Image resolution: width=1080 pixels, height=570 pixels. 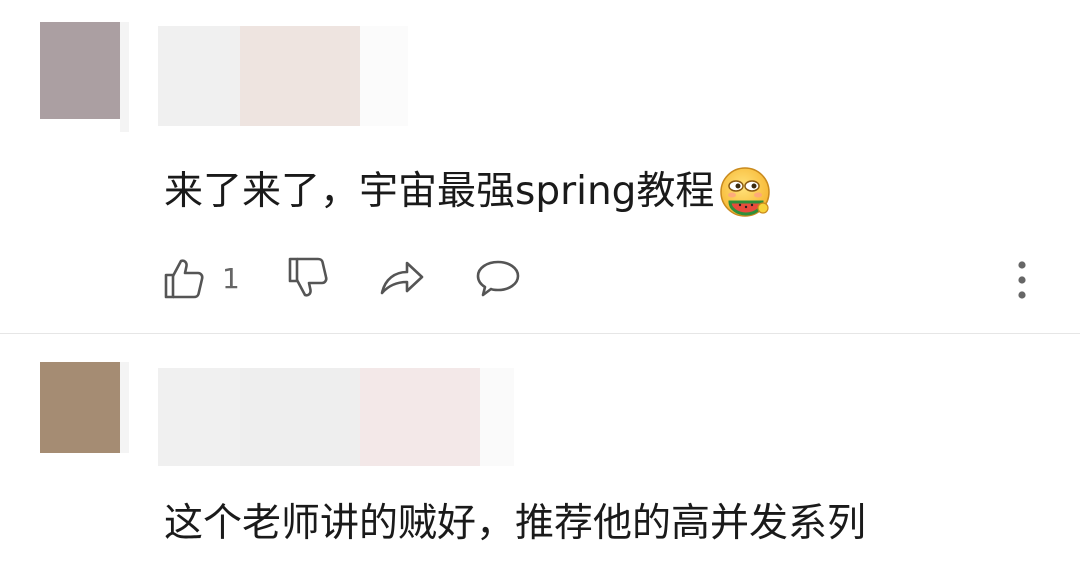 I want to click on comment-text: 这个老师讲的贼好，推荐他的高并发系列, so click(x=515, y=524).